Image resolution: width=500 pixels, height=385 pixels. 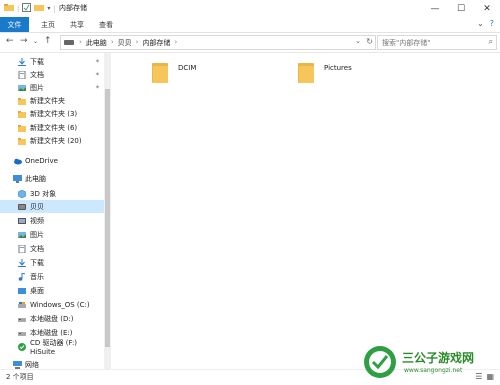 I want to click on nav-item-new-folder-6: 新建文件夹 (6), so click(x=52, y=127).